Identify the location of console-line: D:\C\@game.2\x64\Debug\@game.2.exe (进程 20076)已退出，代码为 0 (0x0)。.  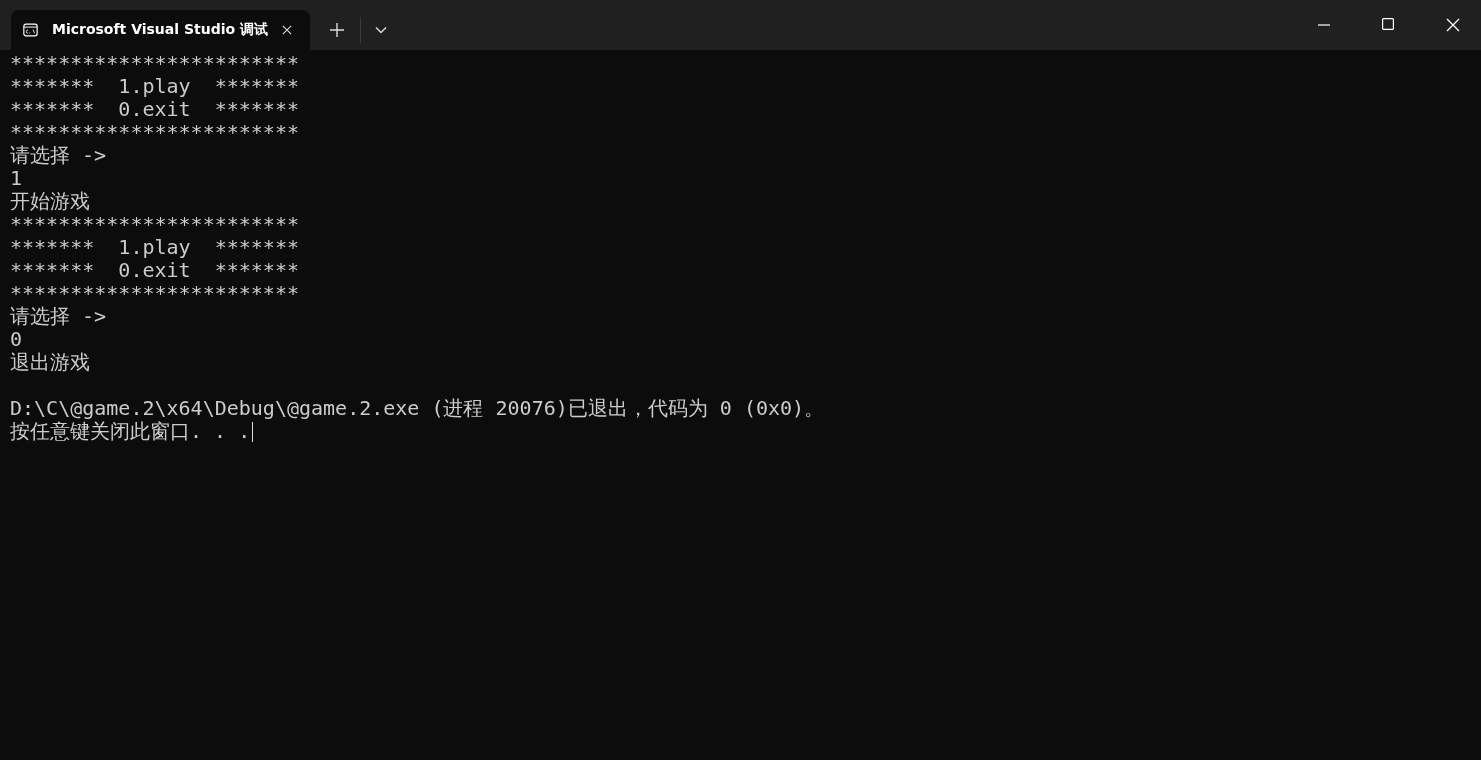
(417, 408).